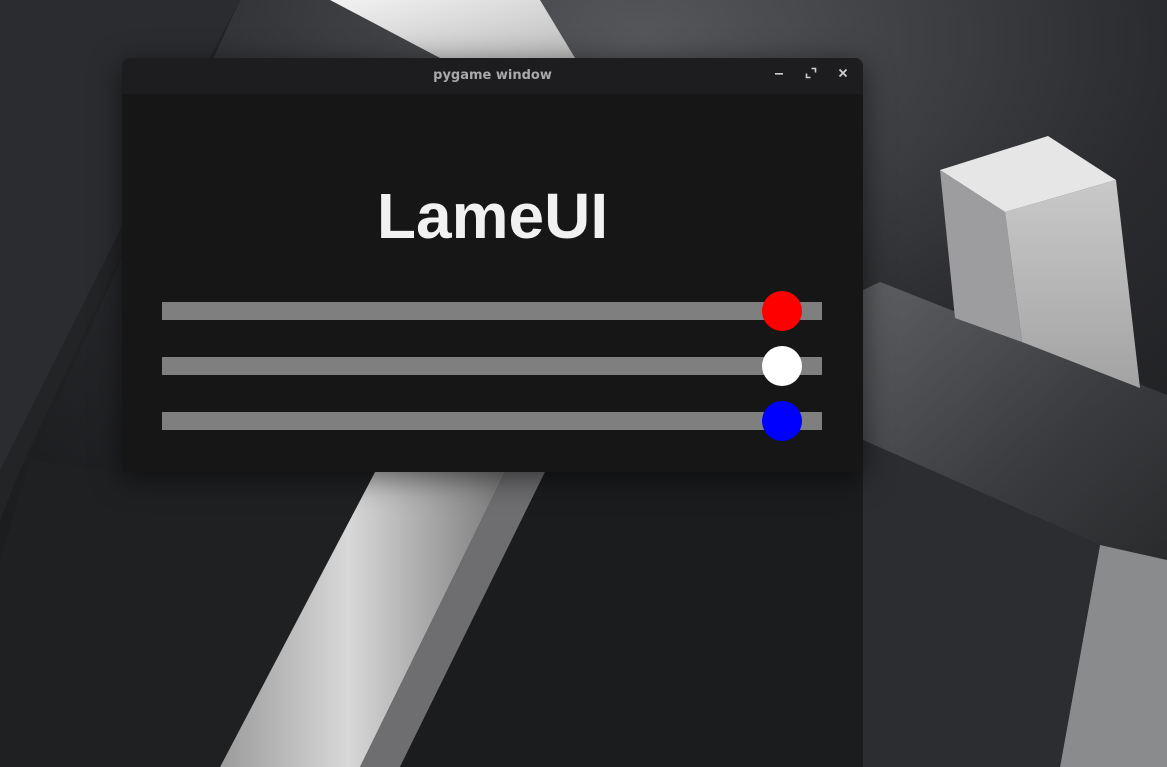  What do you see at coordinates (782, 366) in the screenshot?
I see `slider-knob-white` at bounding box center [782, 366].